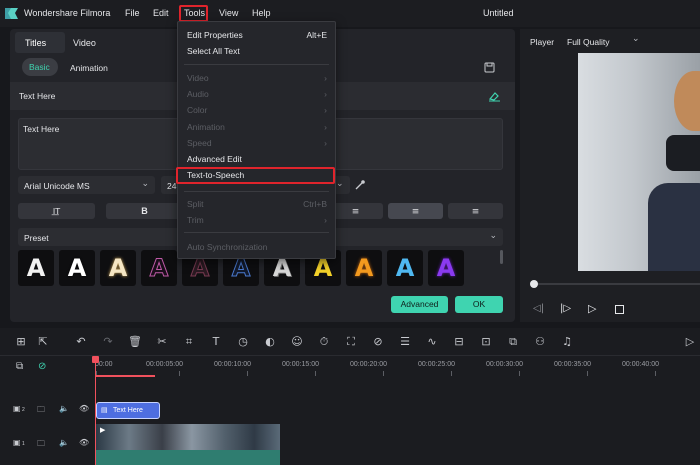 This screenshot has width=700, height=465. Describe the element at coordinates (261, 13) in the screenshot. I see `menu-help: Help` at that location.